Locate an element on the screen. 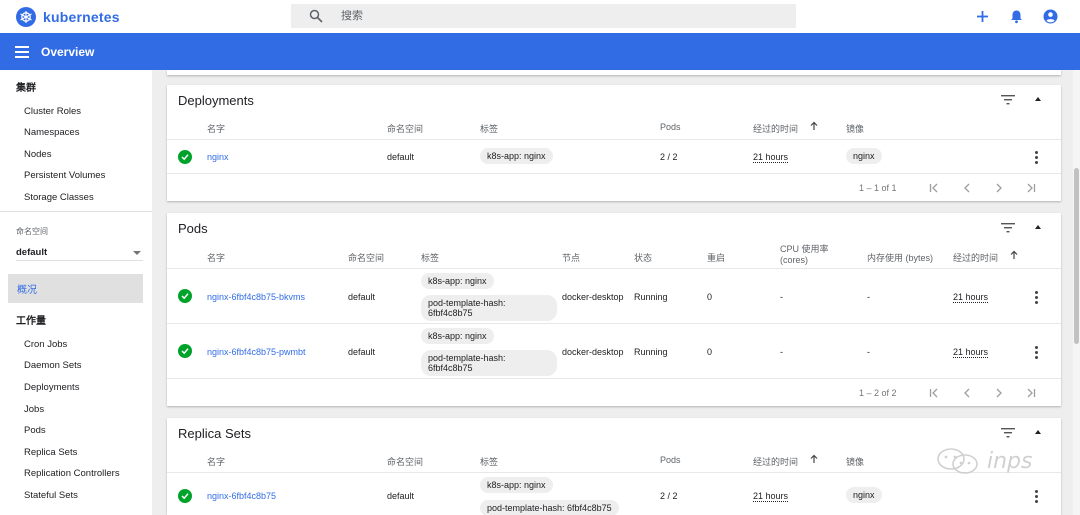 Image resolution: width=1080 pixels, height=515 pixels. sidebar-item-daemon-sets: Daemon Sets is located at coordinates (53, 365).